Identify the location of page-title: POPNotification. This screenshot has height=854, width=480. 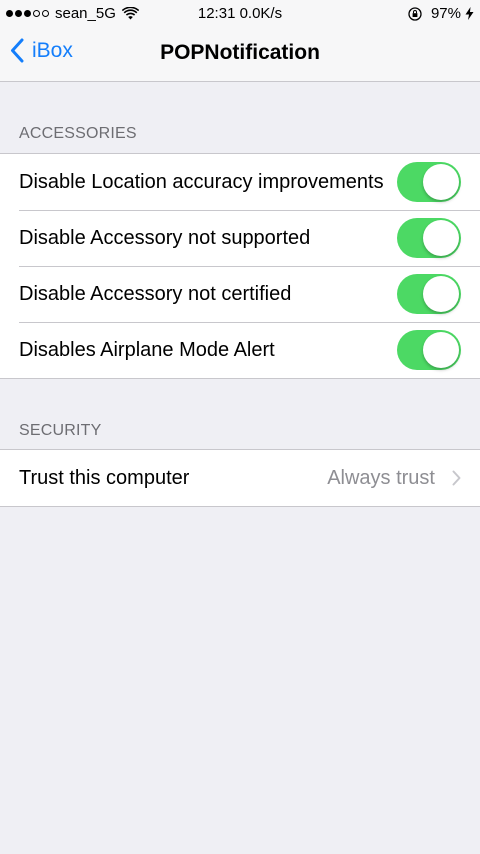
(240, 52).